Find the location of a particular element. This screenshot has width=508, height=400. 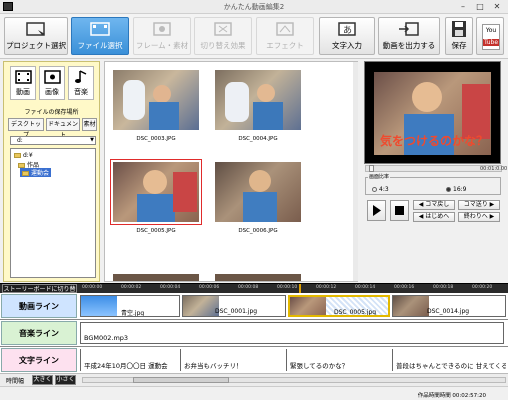

tree-node-root: d:¥ is located at coordinates (23, 155).